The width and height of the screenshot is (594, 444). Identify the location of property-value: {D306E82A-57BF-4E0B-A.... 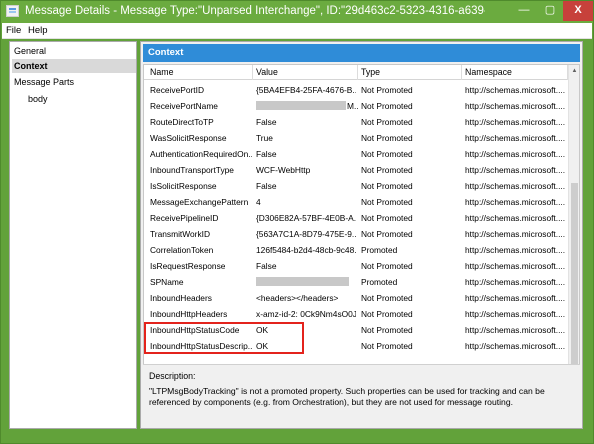
(306, 218).